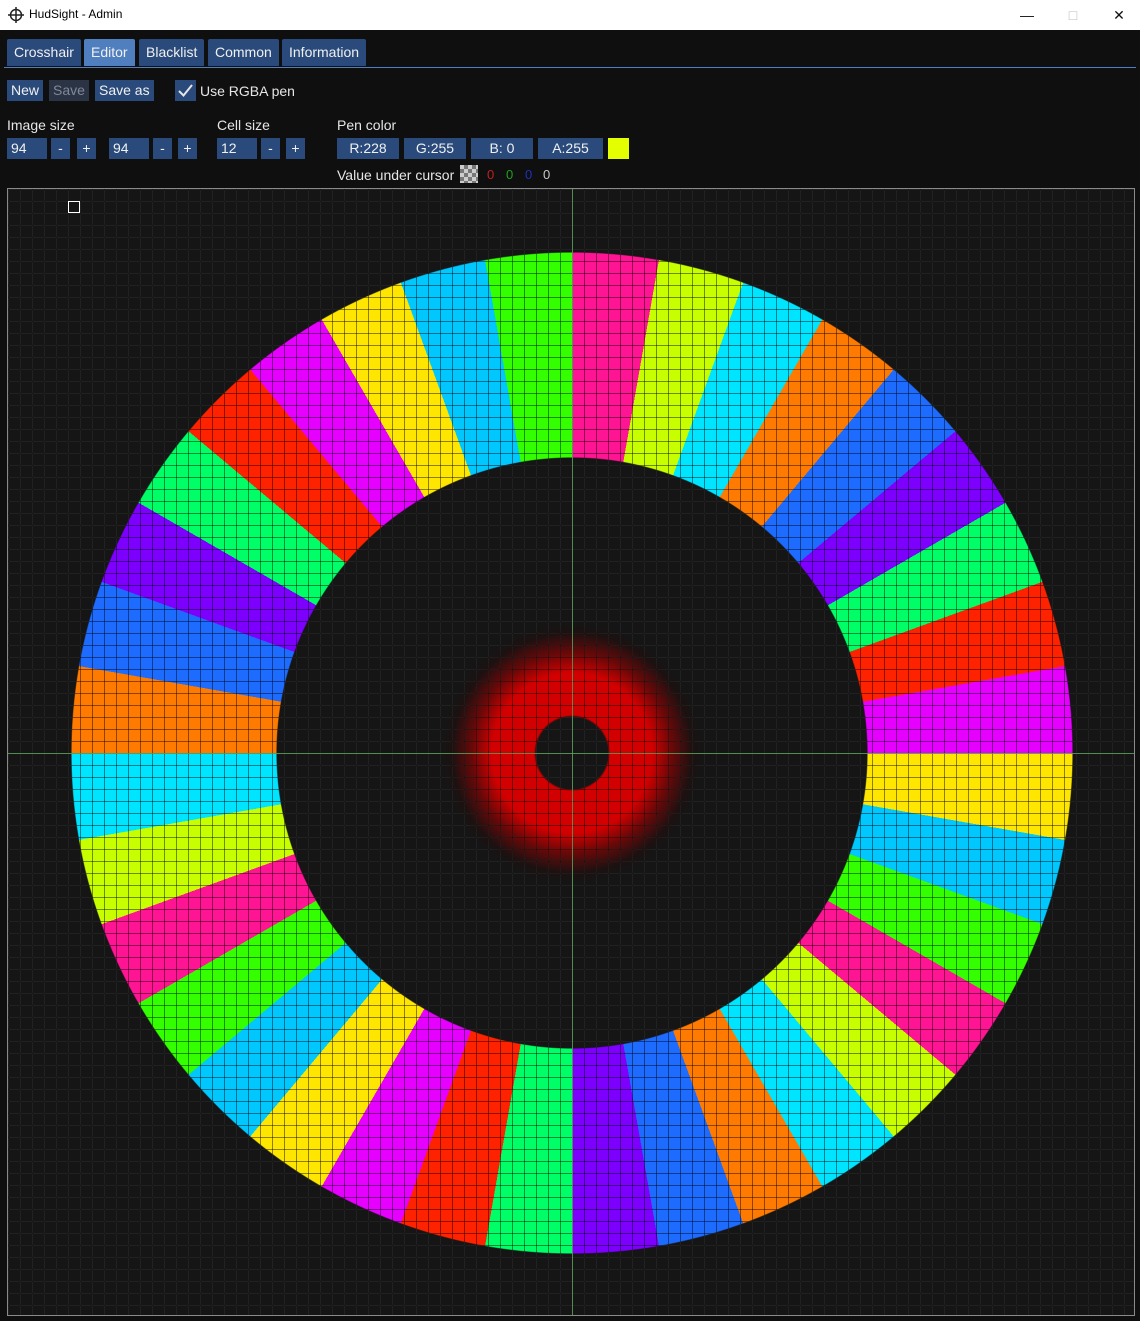 The height and width of the screenshot is (1321, 1140). Describe the element at coordinates (1073, 15) in the screenshot. I see `maximize-button: □` at that location.